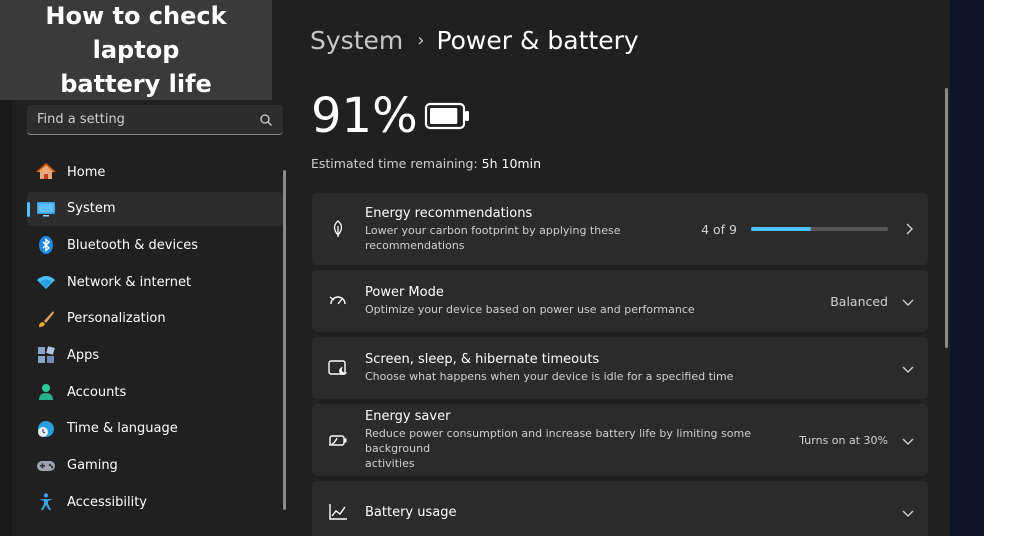  I want to click on estimated-time: Estimated time remaining: 5h 10min, so click(426, 163).